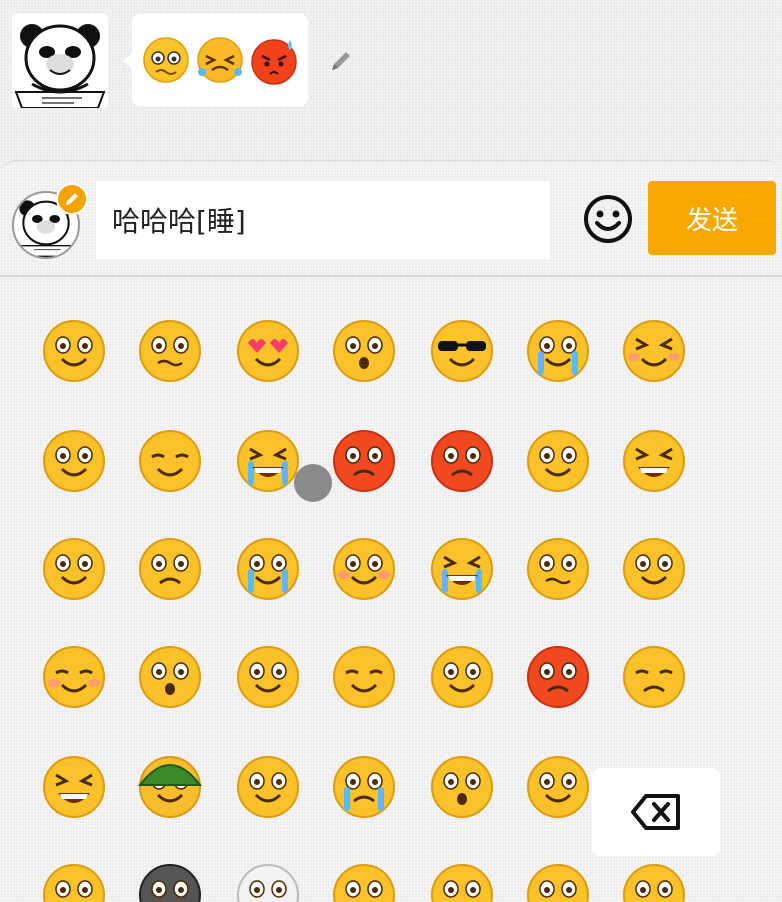  I want to click on eyes-up-emoji-icon, so click(170, 677).